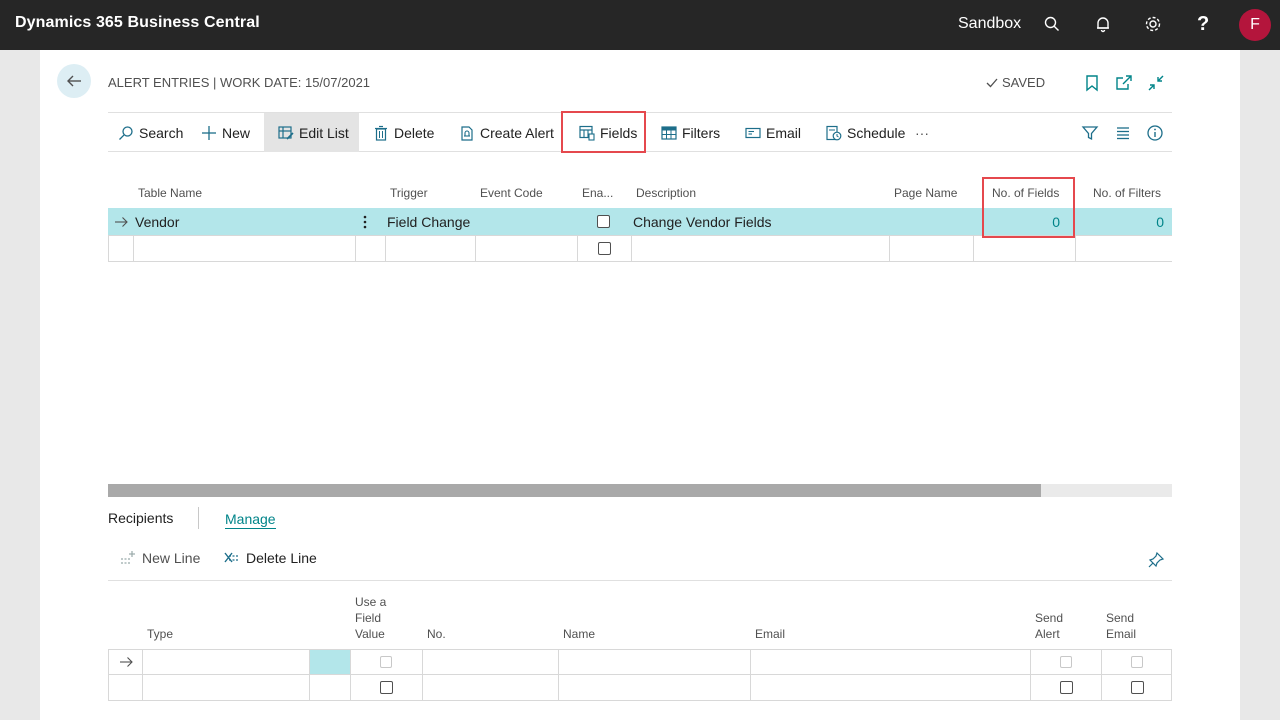 This screenshot has height=720, width=1280. I want to click on new-line-button: New Line, so click(160, 558).